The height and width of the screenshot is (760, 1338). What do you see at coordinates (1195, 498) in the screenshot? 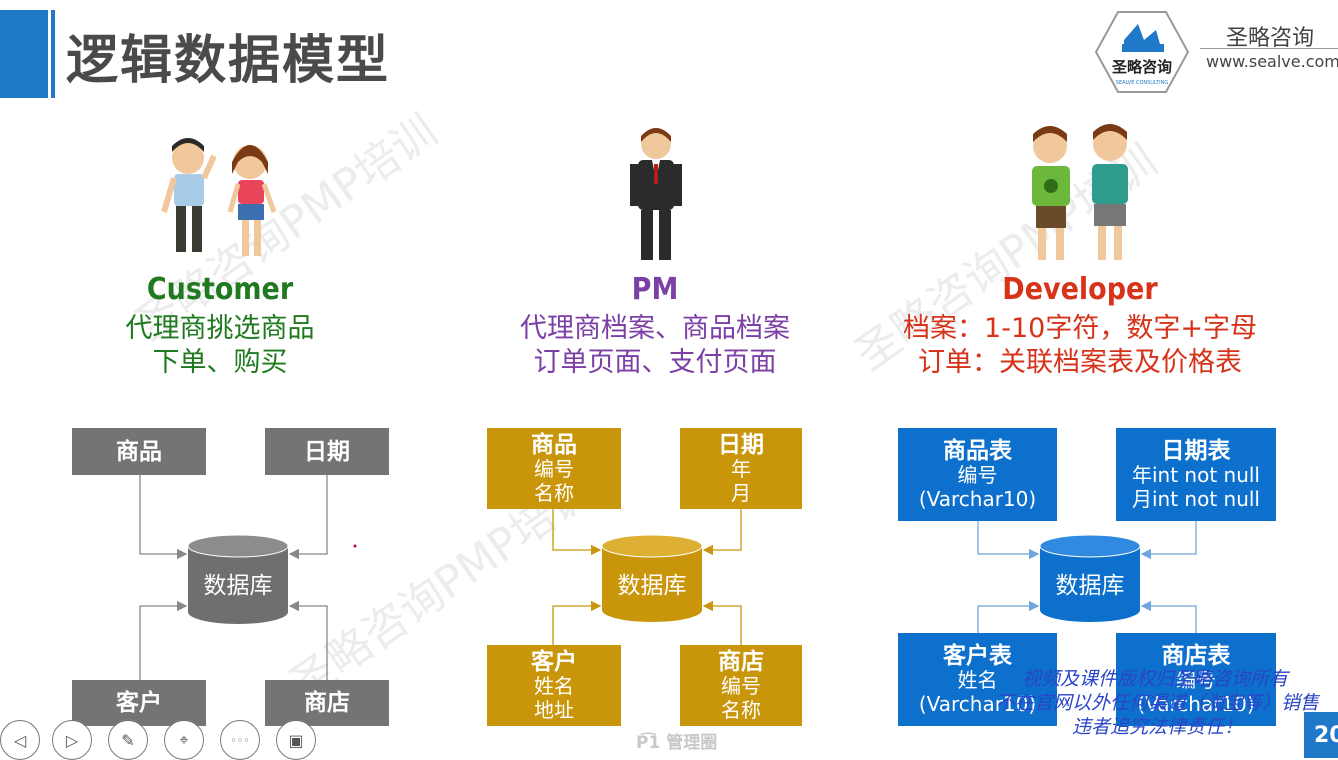
I see `entity-field: 月int not null` at bounding box center [1195, 498].